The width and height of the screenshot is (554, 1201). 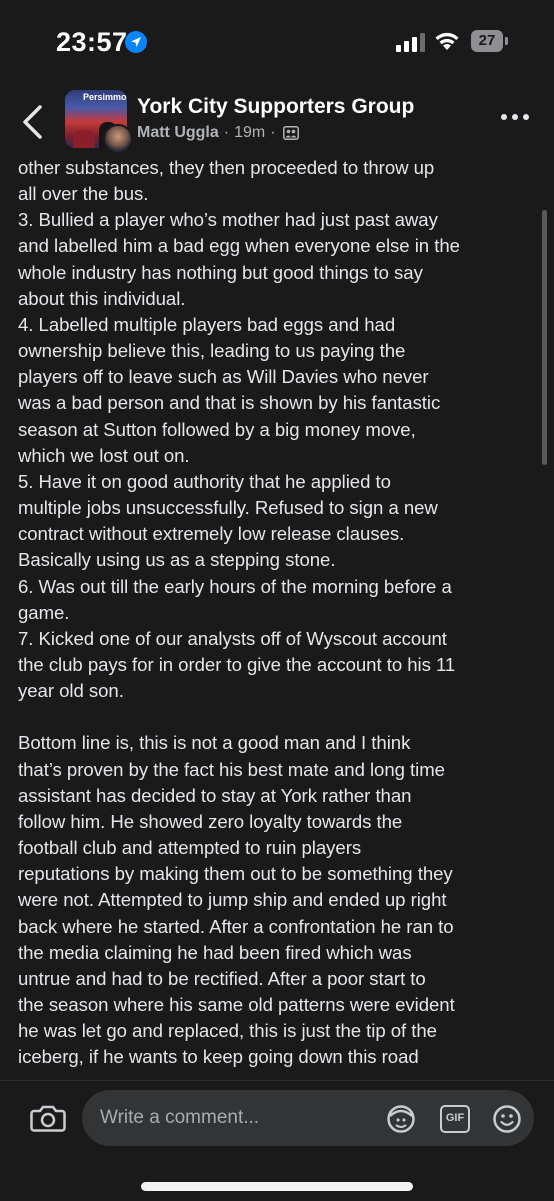 What do you see at coordinates (136, 42) in the screenshot?
I see `location-arrow-icon` at bounding box center [136, 42].